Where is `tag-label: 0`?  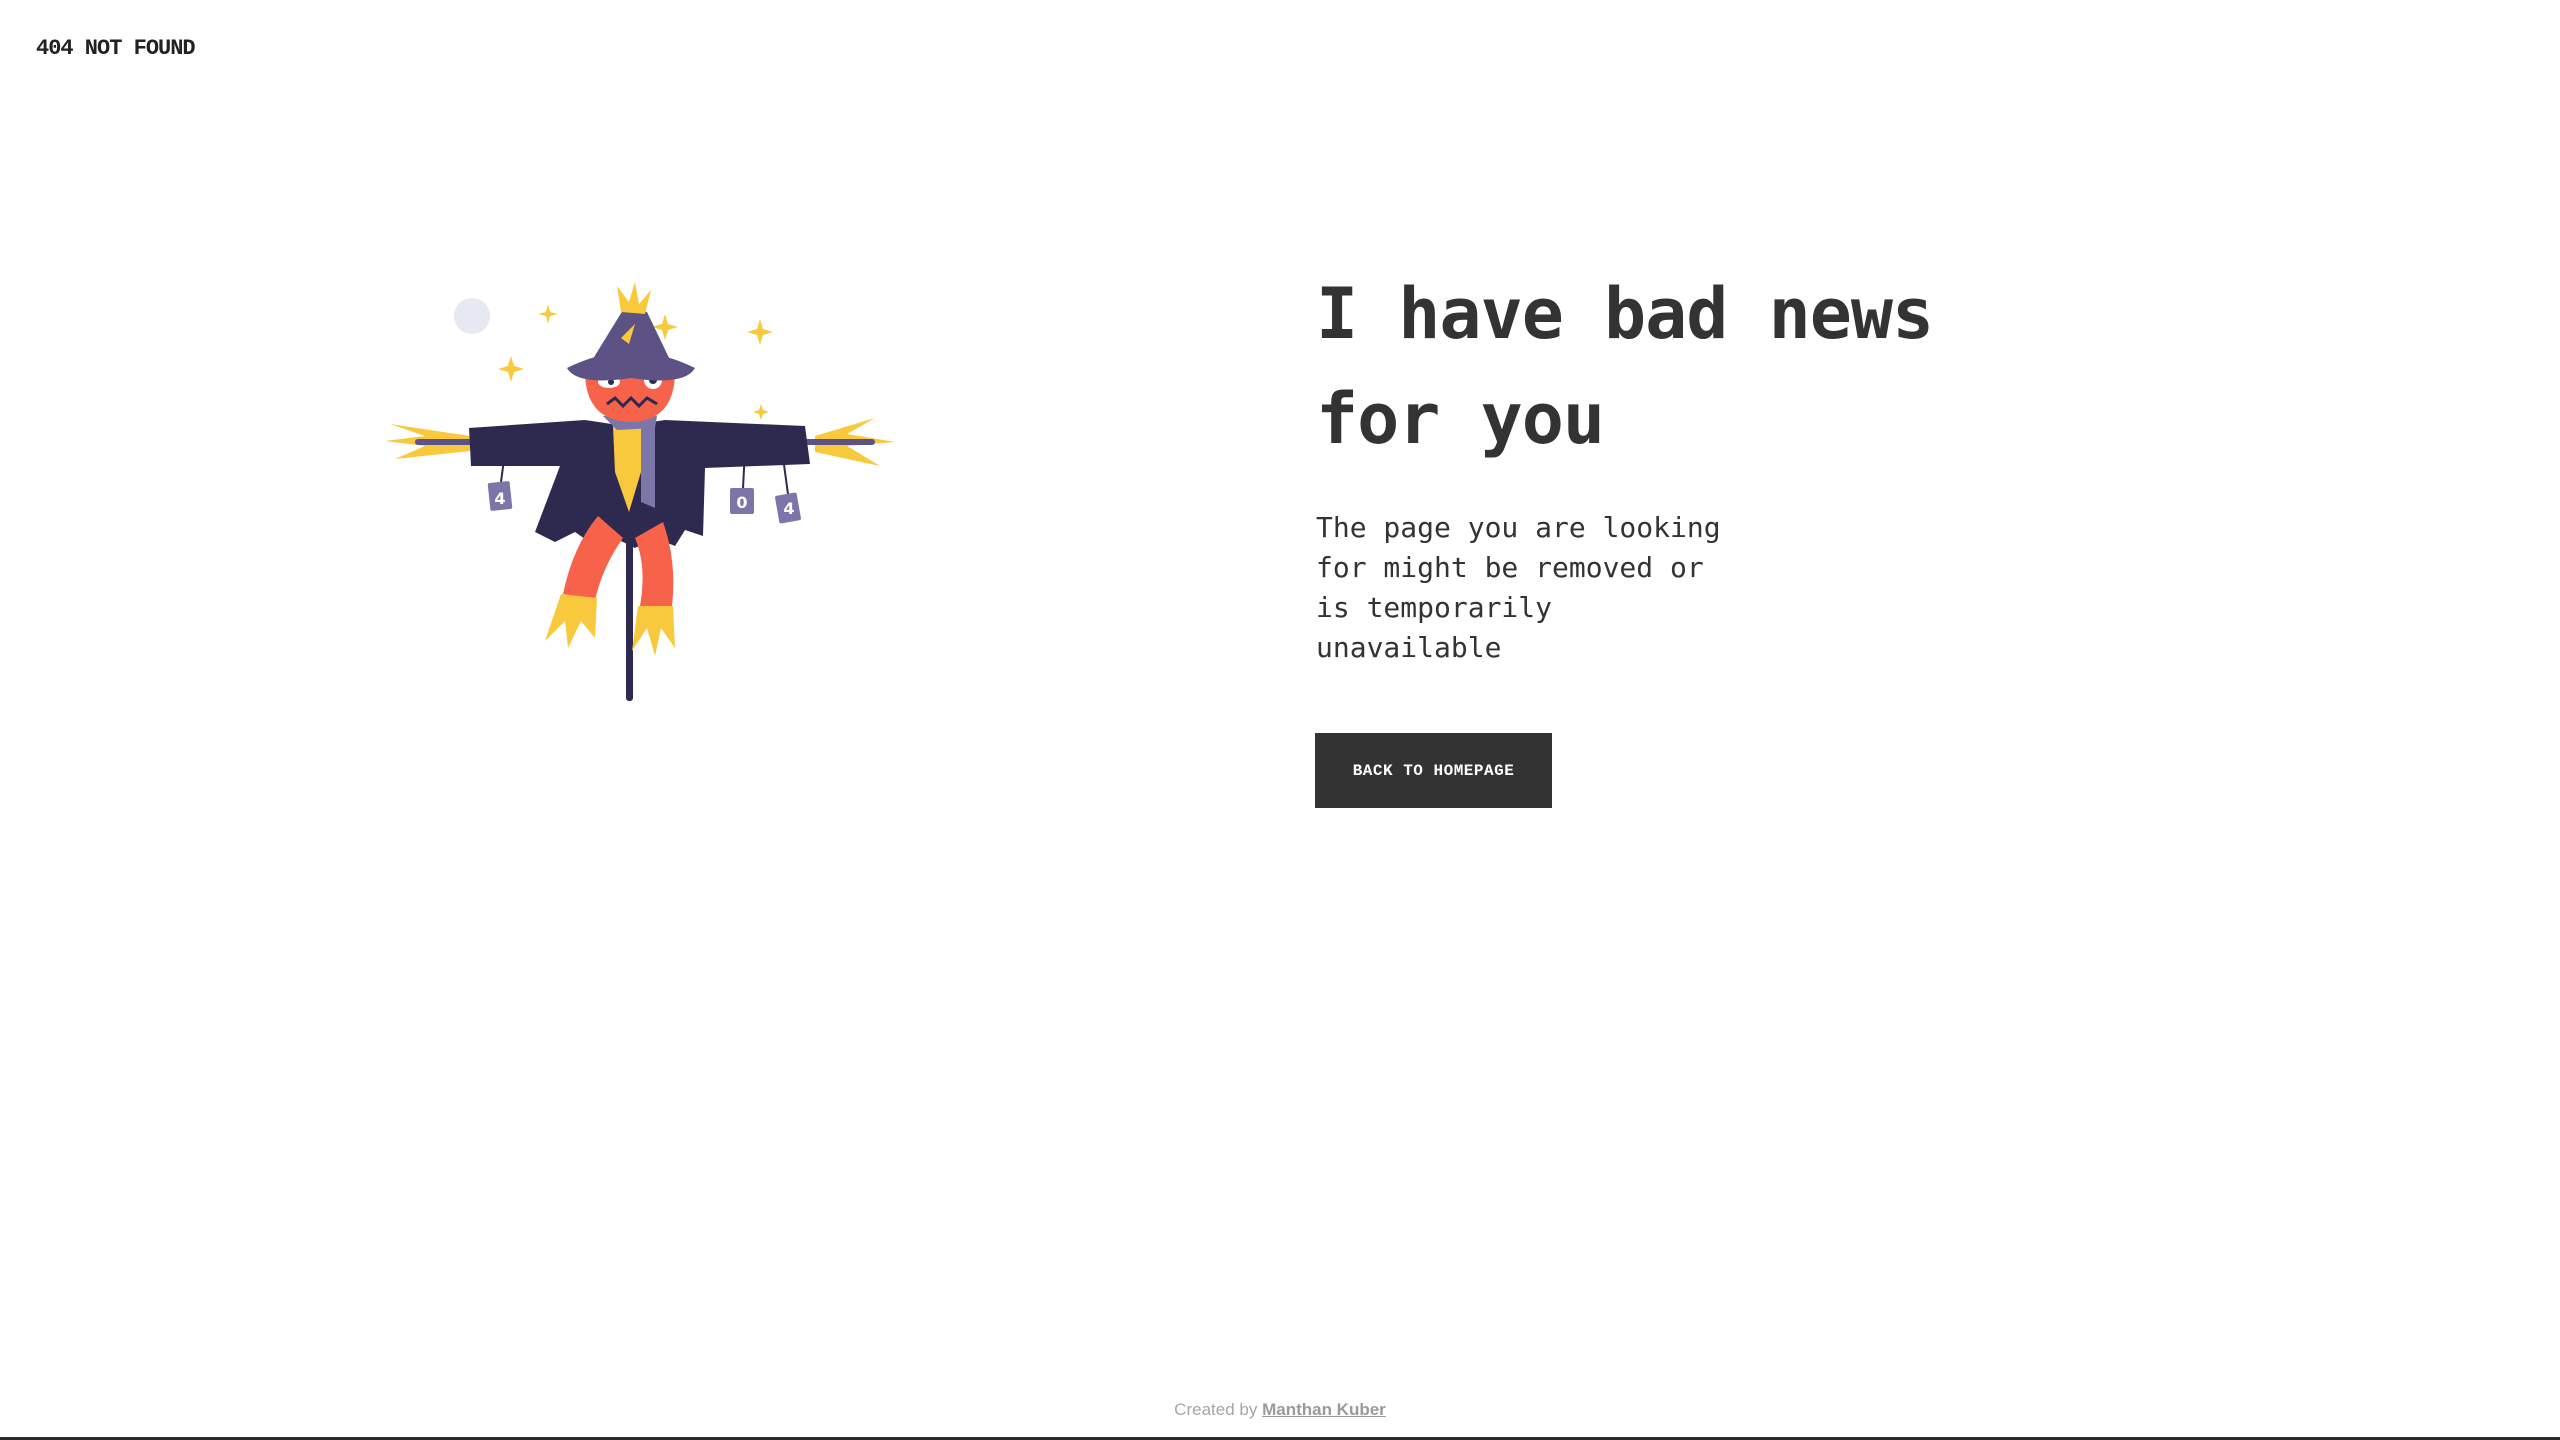 tag-label: 0 is located at coordinates (741, 502).